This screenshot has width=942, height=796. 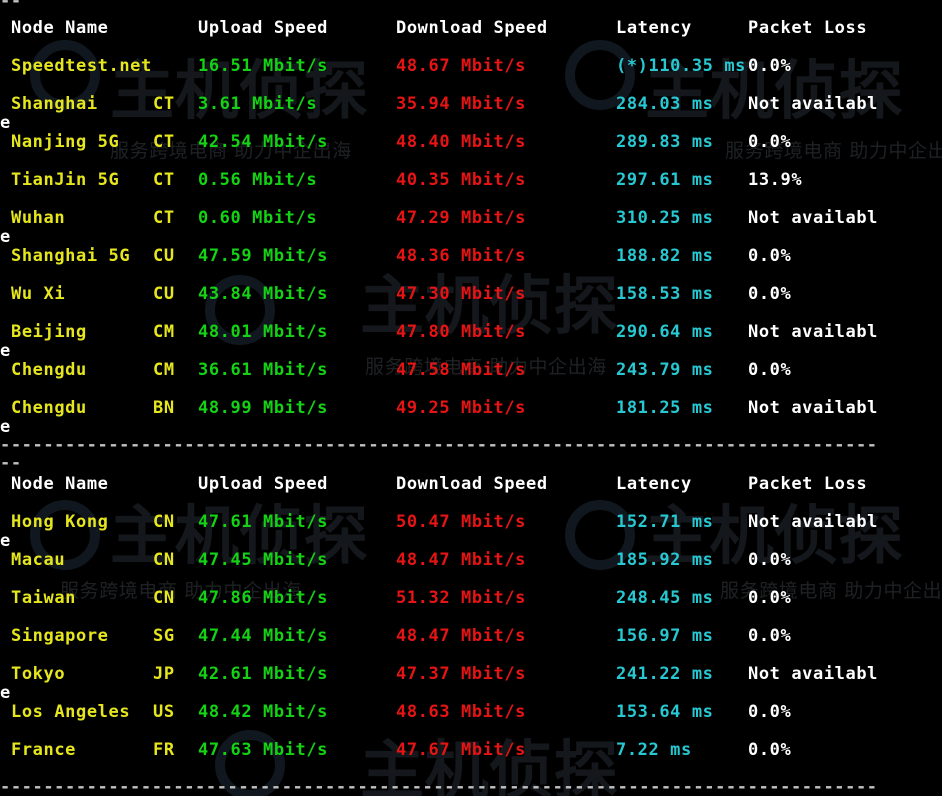 I want to click on row-latency: (*)110.35 ms, so click(x=681, y=66).